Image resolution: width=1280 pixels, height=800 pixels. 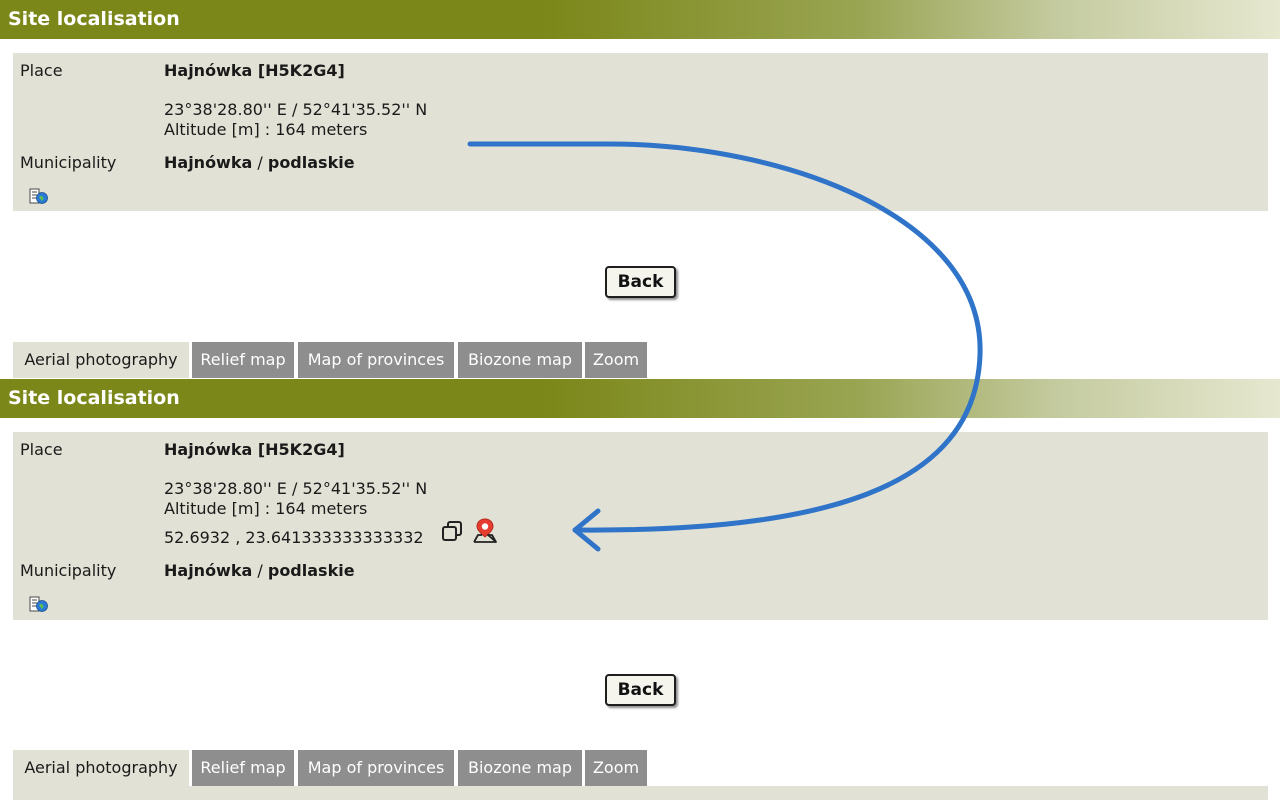 I want to click on map-pin-icon, so click(x=485, y=532).